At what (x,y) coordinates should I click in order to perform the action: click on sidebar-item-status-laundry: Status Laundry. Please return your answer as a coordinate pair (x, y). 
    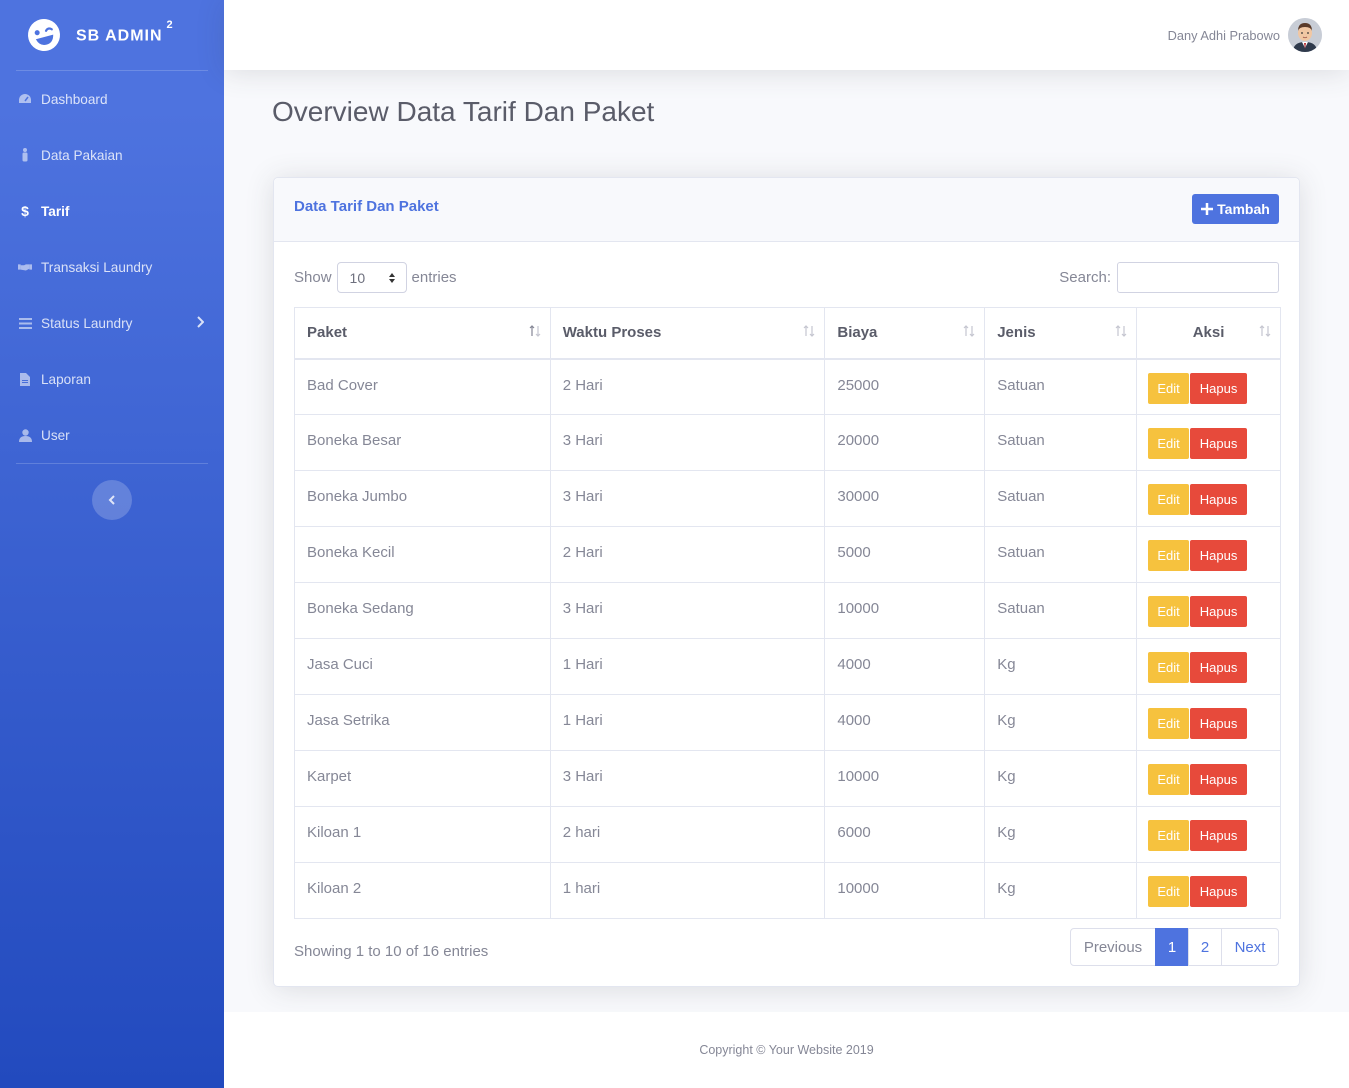
    Looking at the image, I should click on (112, 323).